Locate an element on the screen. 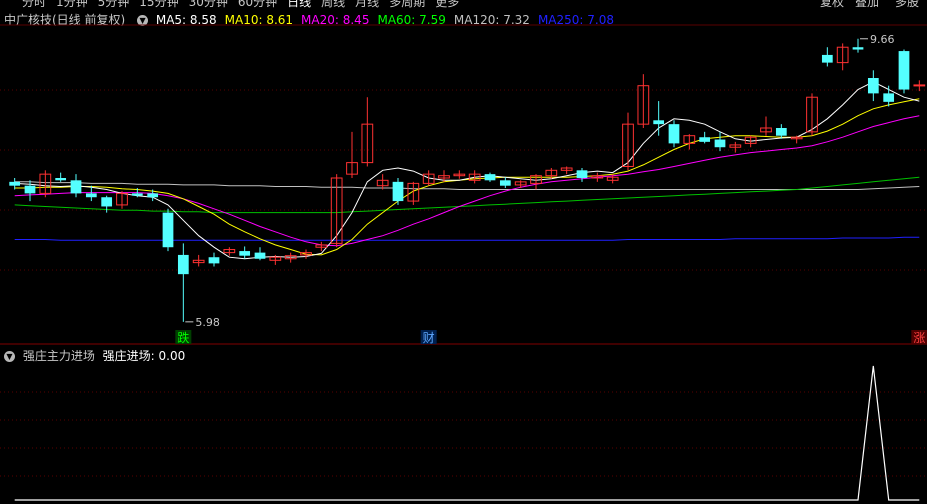 The height and width of the screenshot is (504, 927). event-marker: 跌 is located at coordinates (183, 337).